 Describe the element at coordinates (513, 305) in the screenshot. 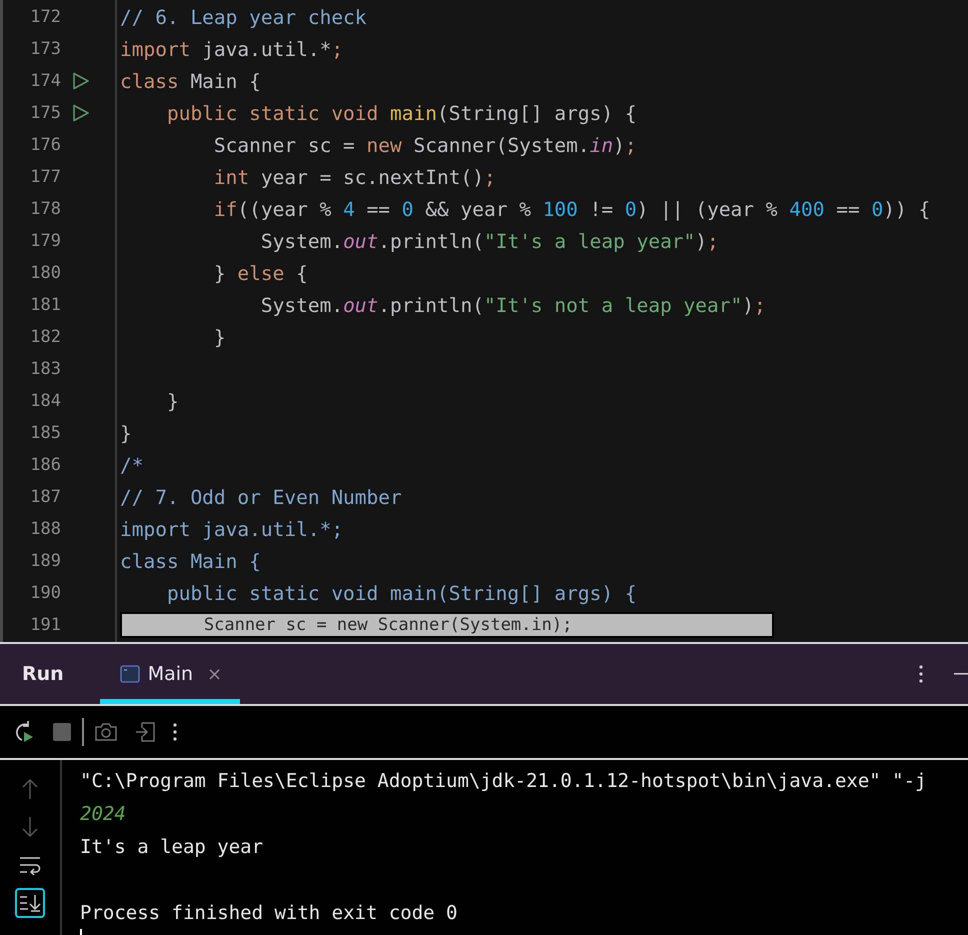

I see `code-line: System.out.println("It's not a leap year");` at that location.